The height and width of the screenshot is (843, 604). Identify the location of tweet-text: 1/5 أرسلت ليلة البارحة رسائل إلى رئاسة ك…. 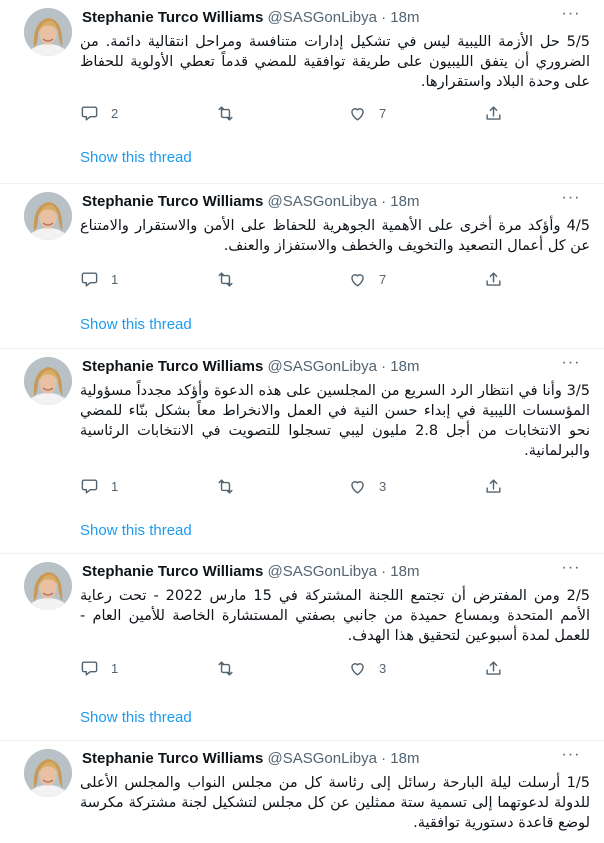
(335, 803).